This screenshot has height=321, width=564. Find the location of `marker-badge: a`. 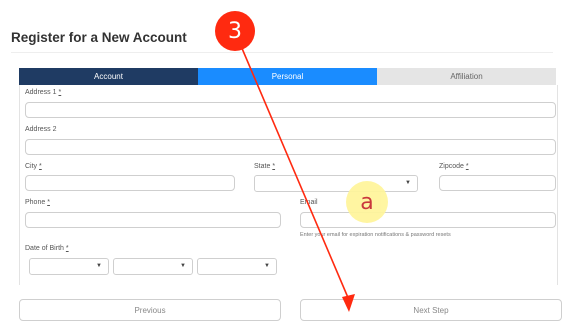

marker-badge: a is located at coordinates (367, 202).